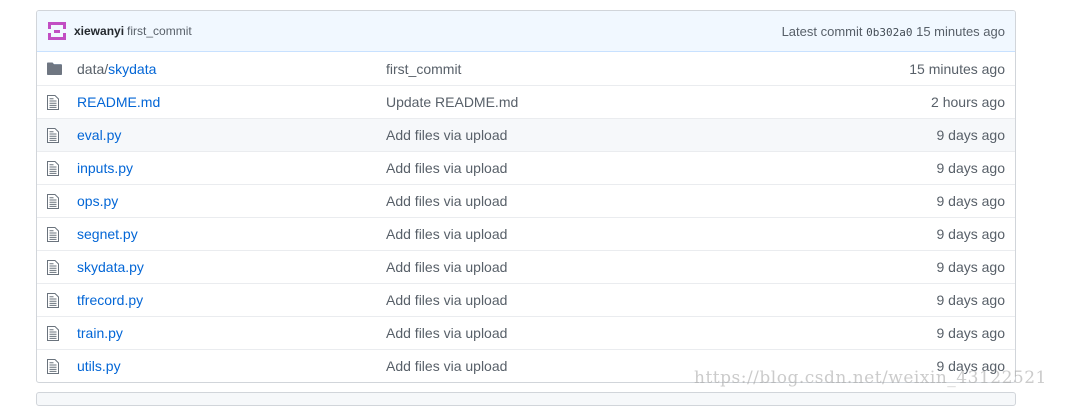  Describe the element at coordinates (57, 31) in the screenshot. I see `author-avatar` at that location.